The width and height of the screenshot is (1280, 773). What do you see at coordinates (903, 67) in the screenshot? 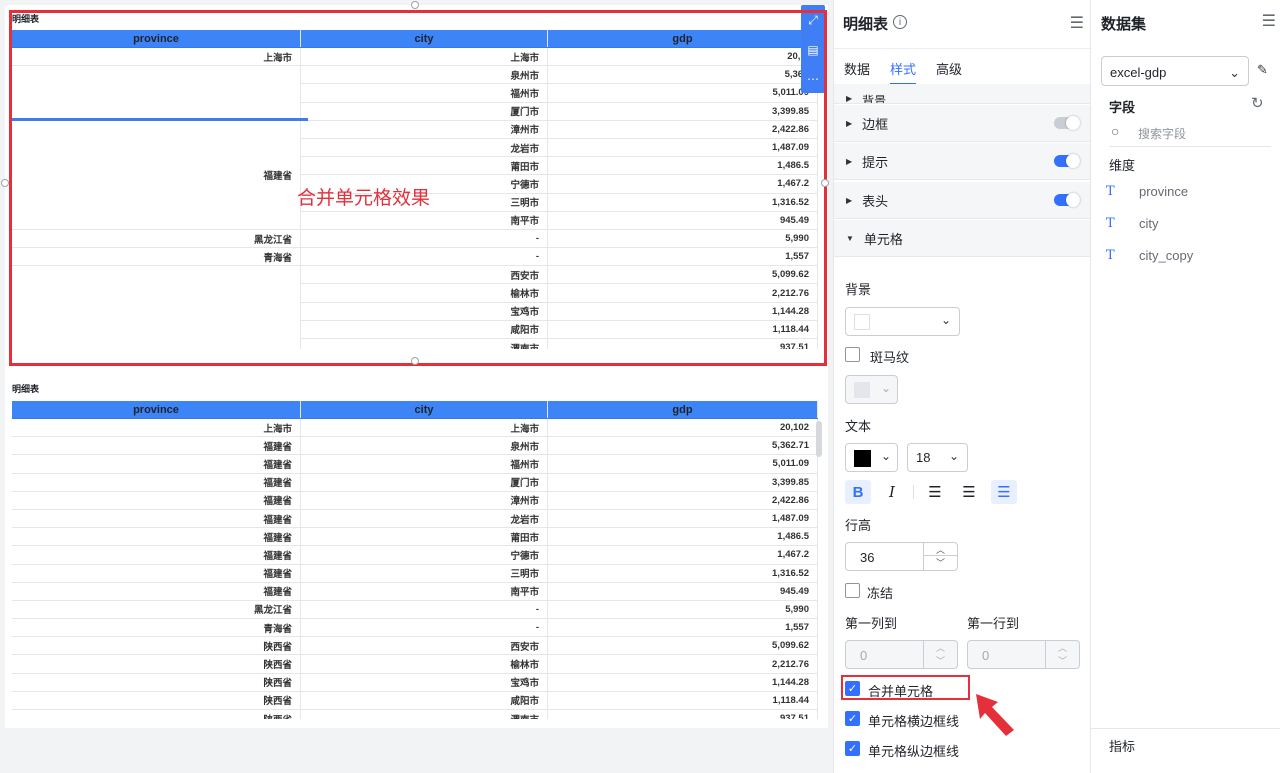
I see `tab-style: 样式` at bounding box center [903, 67].